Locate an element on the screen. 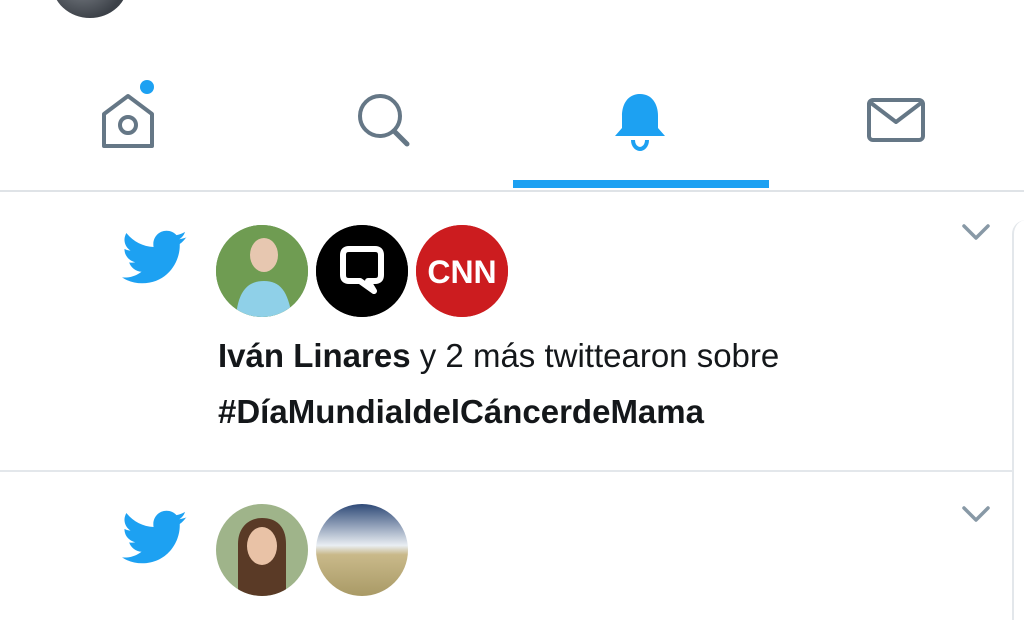 The height and width of the screenshot is (620, 1024). avatar-ivan-linares is located at coordinates (262, 271).